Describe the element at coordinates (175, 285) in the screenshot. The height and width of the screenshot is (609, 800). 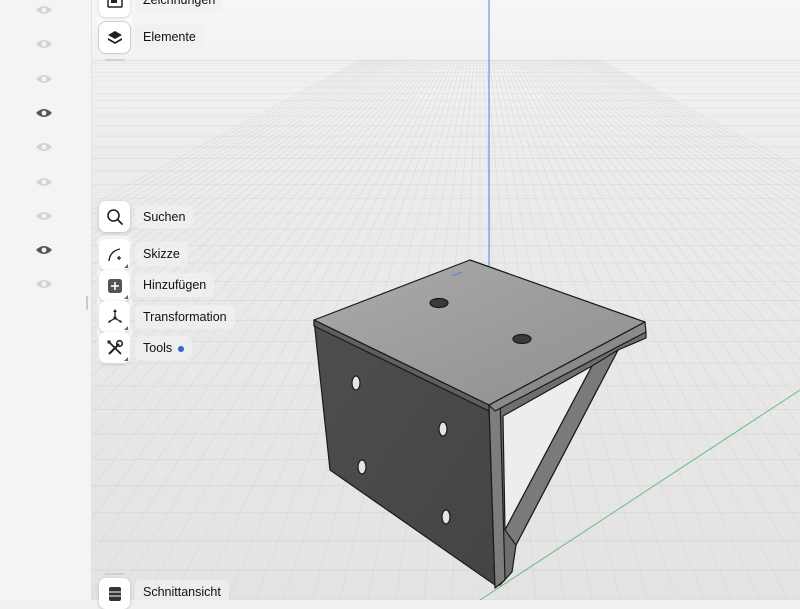
I see `add-label: Hinzufügen` at that location.